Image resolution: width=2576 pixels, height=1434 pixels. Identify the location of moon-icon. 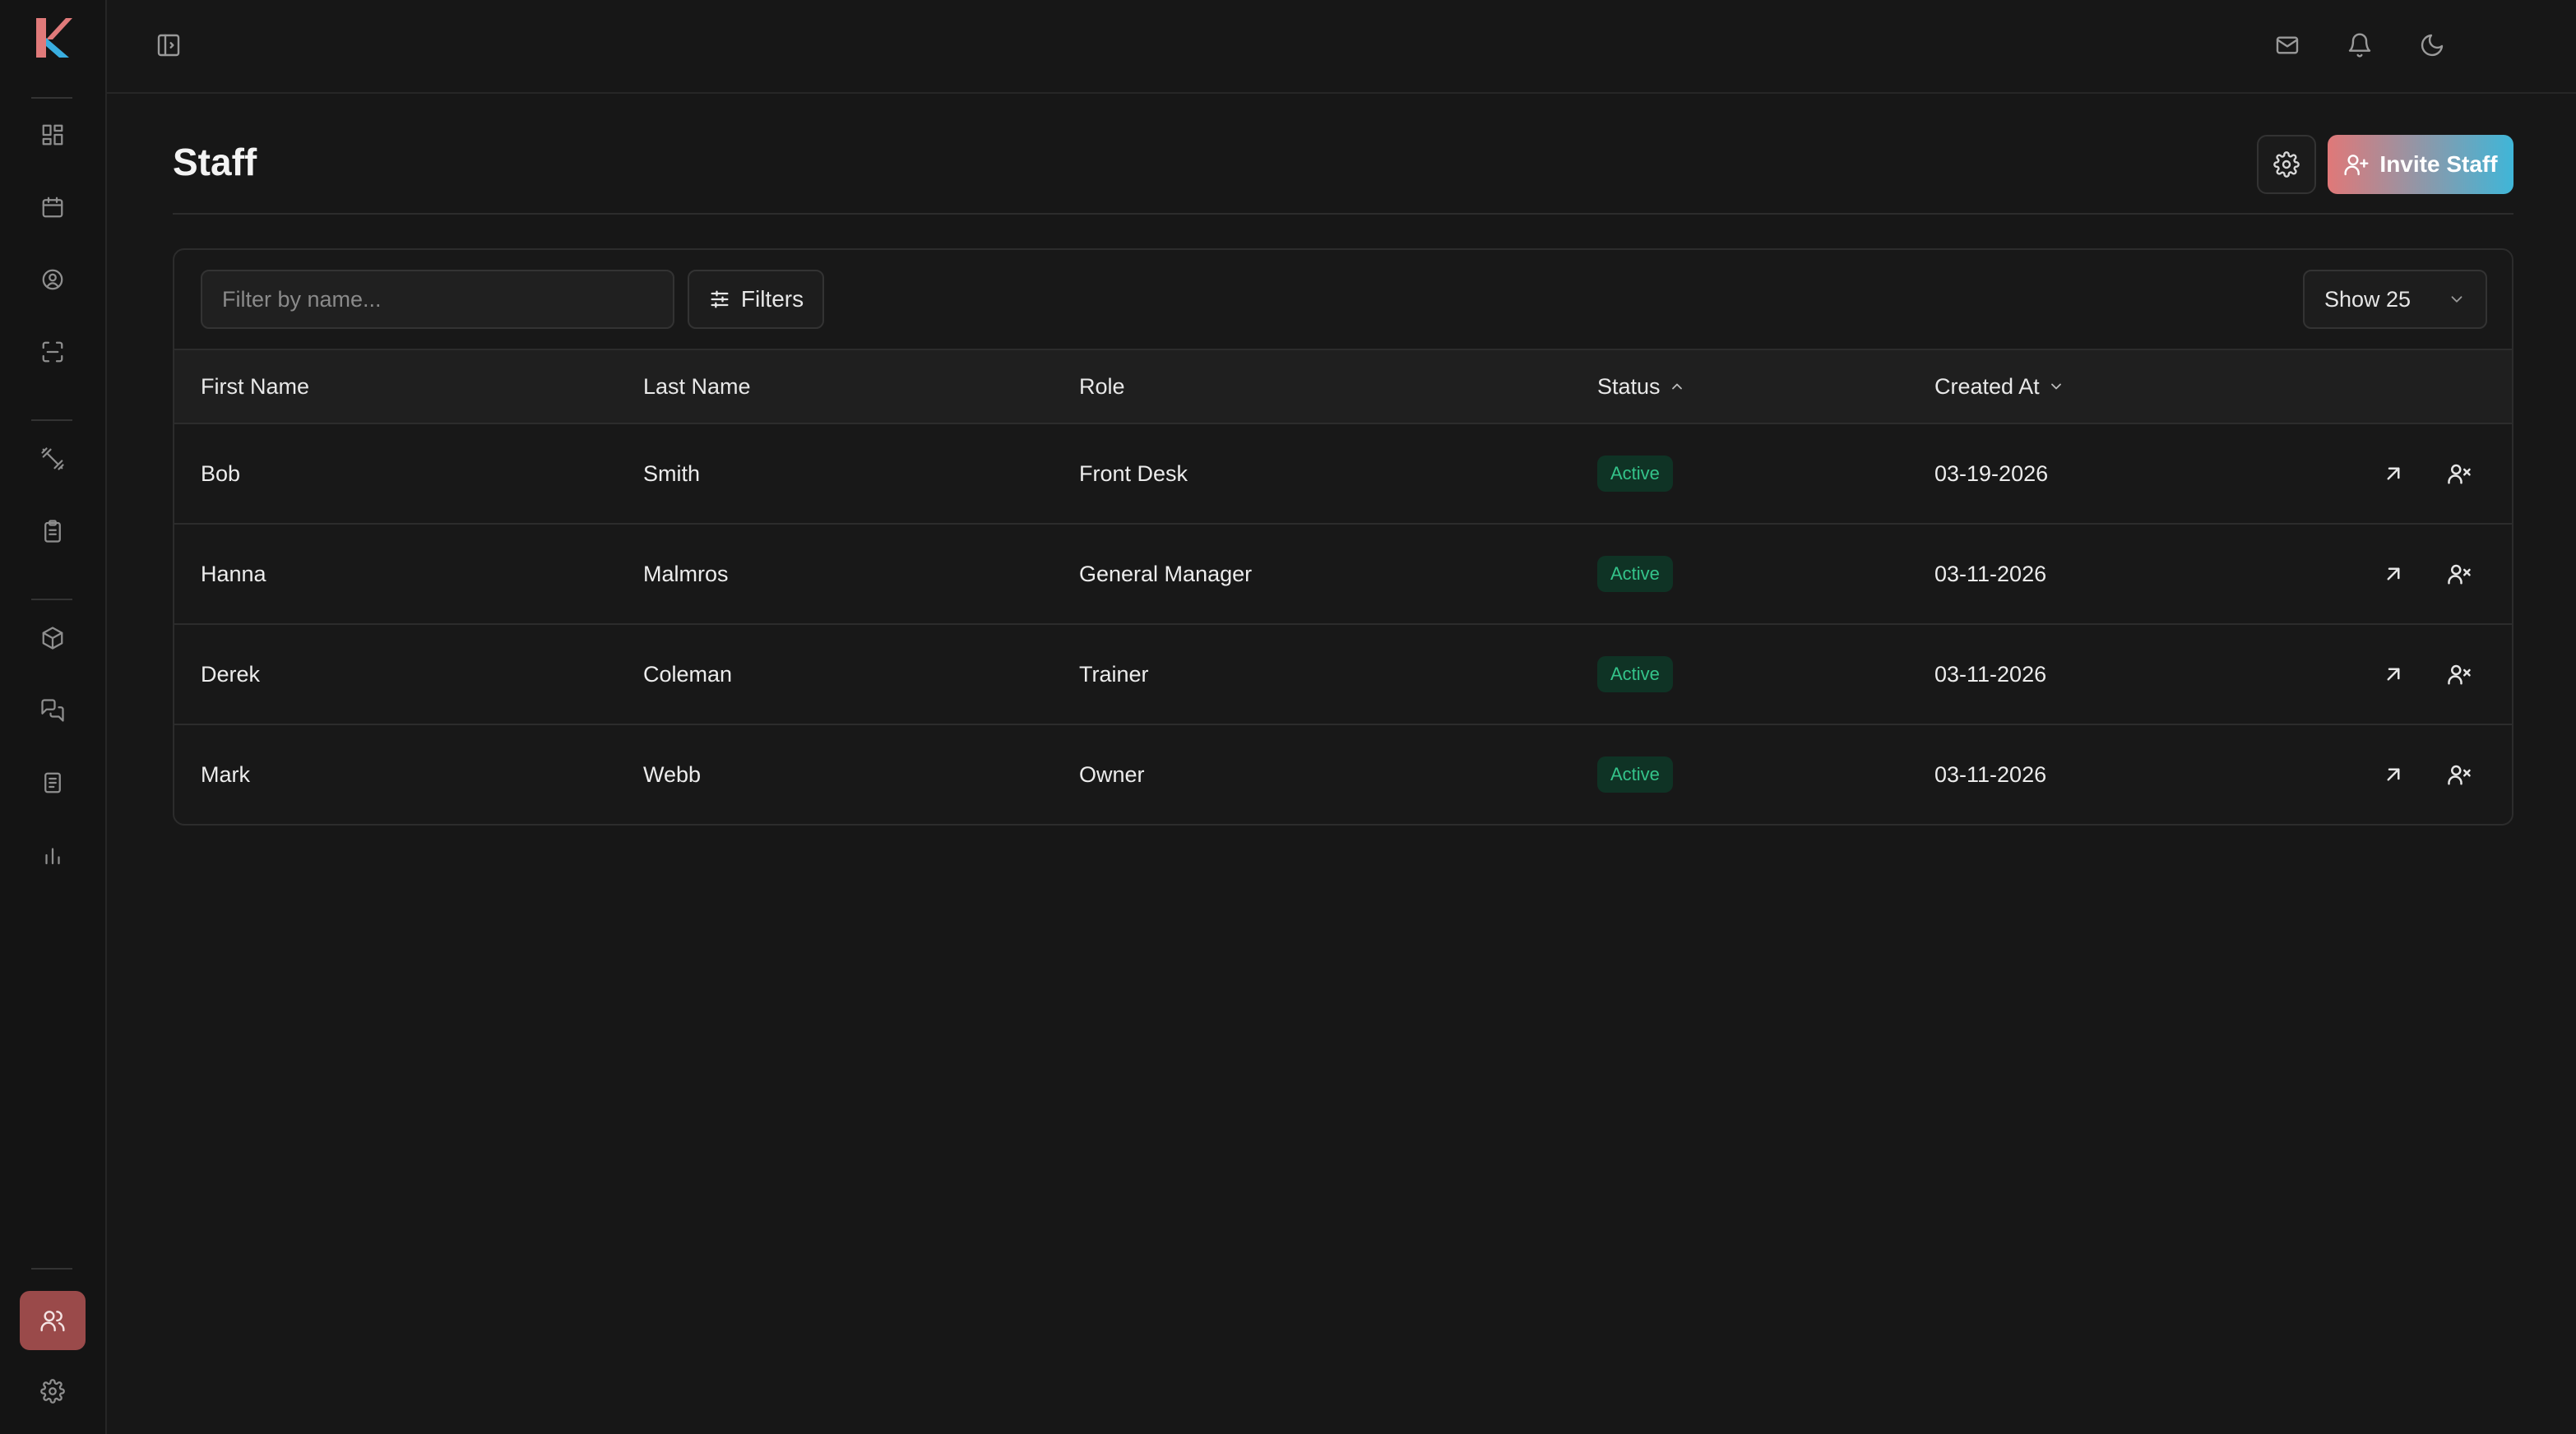
(2433, 46).